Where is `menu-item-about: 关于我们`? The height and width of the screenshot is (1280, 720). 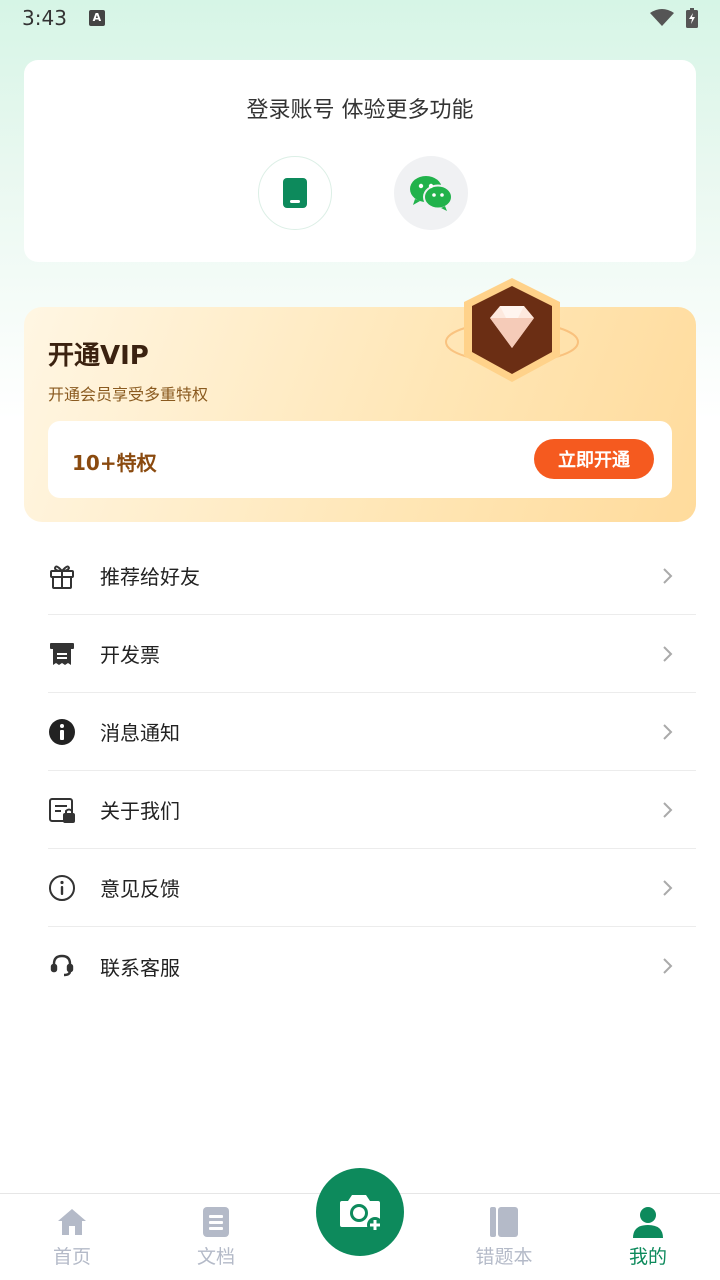
menu-item-about: 关于我们 is located at coordinates (372, 810).